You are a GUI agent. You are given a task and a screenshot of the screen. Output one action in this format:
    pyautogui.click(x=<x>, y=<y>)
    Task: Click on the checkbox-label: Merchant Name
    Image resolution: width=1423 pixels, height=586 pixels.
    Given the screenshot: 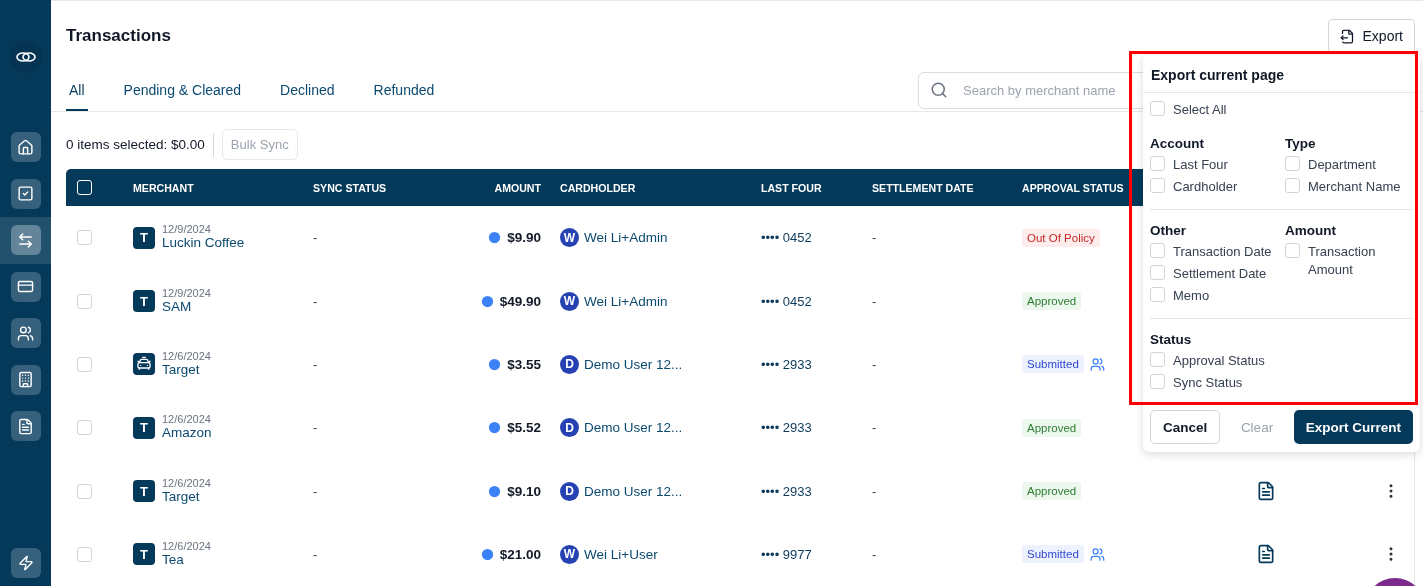 What is the action you would take?
    pyautogui.click(x=1354, y=187)
    